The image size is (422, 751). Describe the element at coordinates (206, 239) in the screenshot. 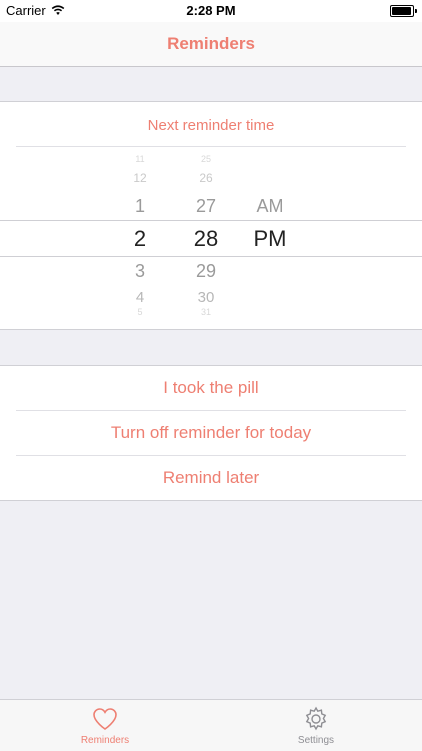

I see `picker-item-selected: 28` at that location.